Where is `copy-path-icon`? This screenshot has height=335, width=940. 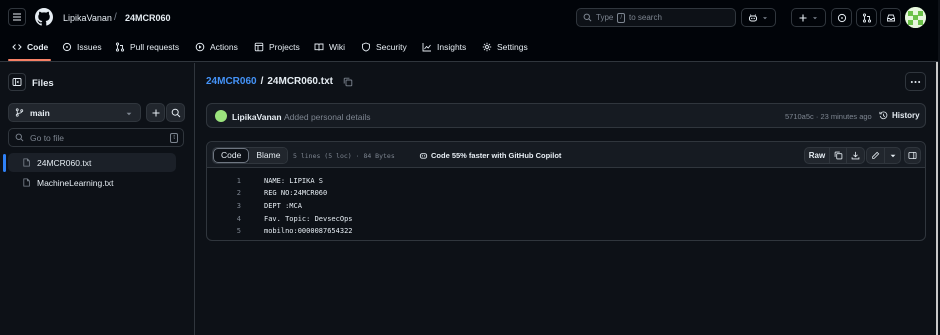
copy-path-icon is located at coordinates (348, 82).